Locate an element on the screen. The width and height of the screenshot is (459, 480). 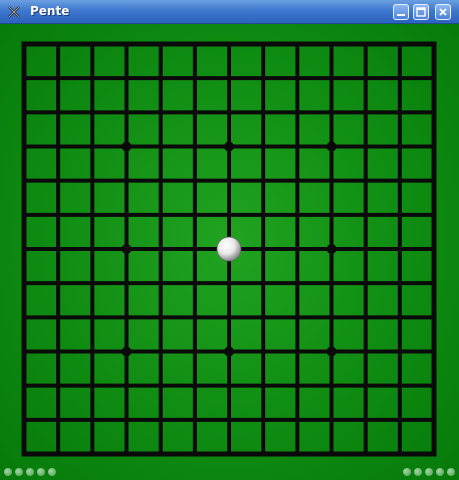
maximize-icon is located at coordinates (421, 12).